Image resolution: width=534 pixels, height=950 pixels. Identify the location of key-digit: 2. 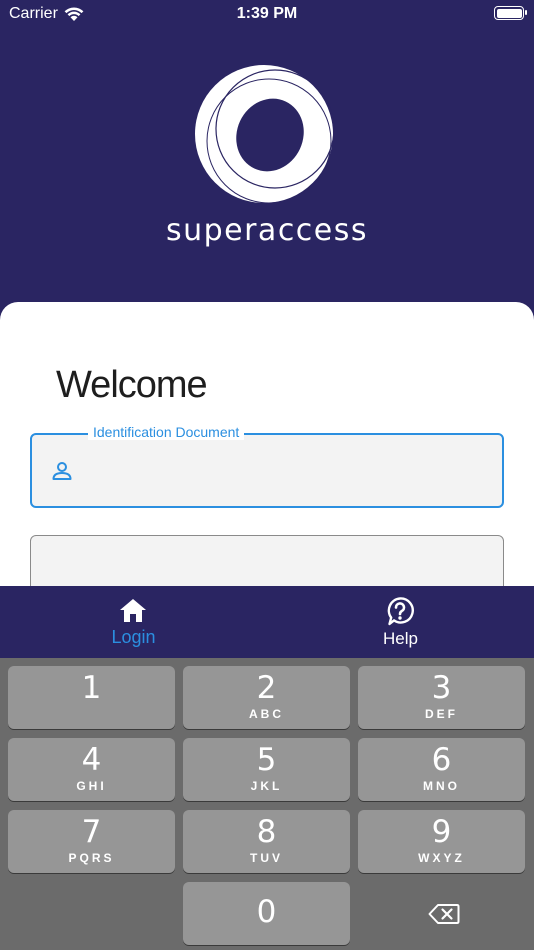
(266, 688).